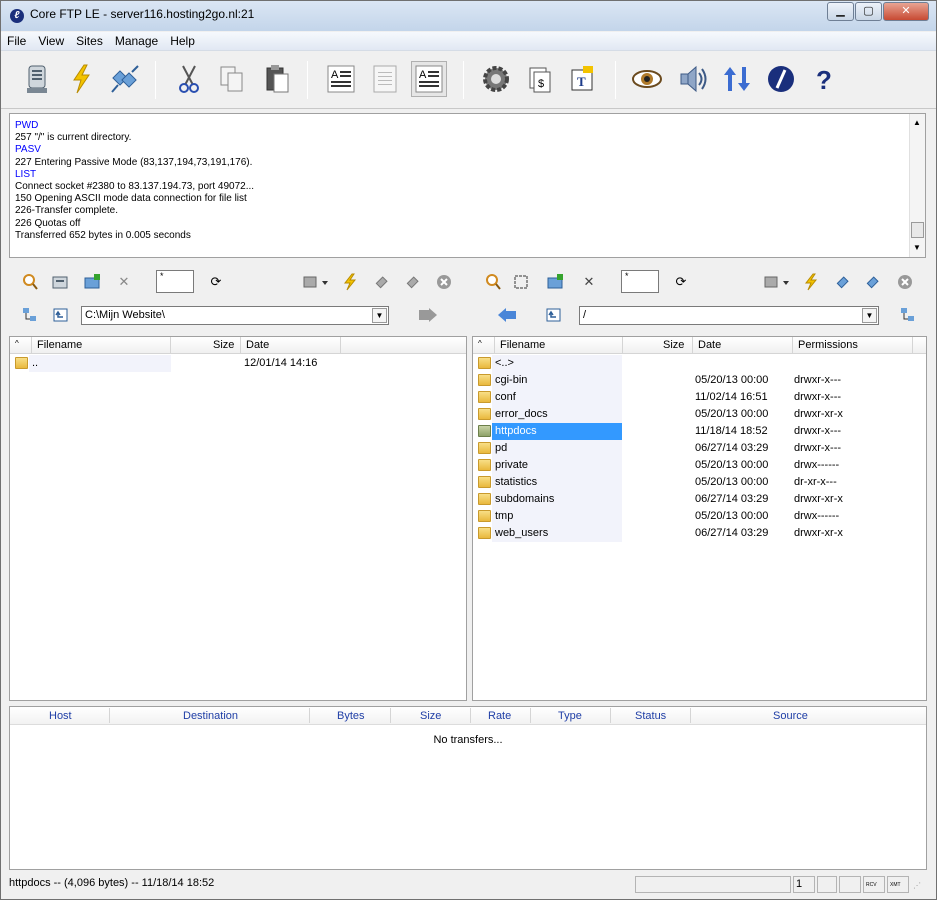 This screenshot has height=900, width=937. I want to click on queue-col-source: Source, so click(790, 716).